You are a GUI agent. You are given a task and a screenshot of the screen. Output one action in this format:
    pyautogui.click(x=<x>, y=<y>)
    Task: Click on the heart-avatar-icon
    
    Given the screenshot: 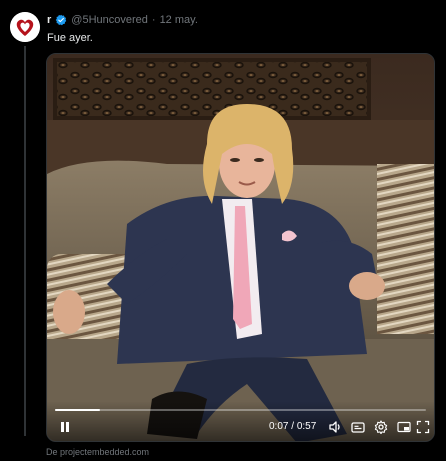 What is the action you would take?
    pyautogui.click(x=25, y=27)
    